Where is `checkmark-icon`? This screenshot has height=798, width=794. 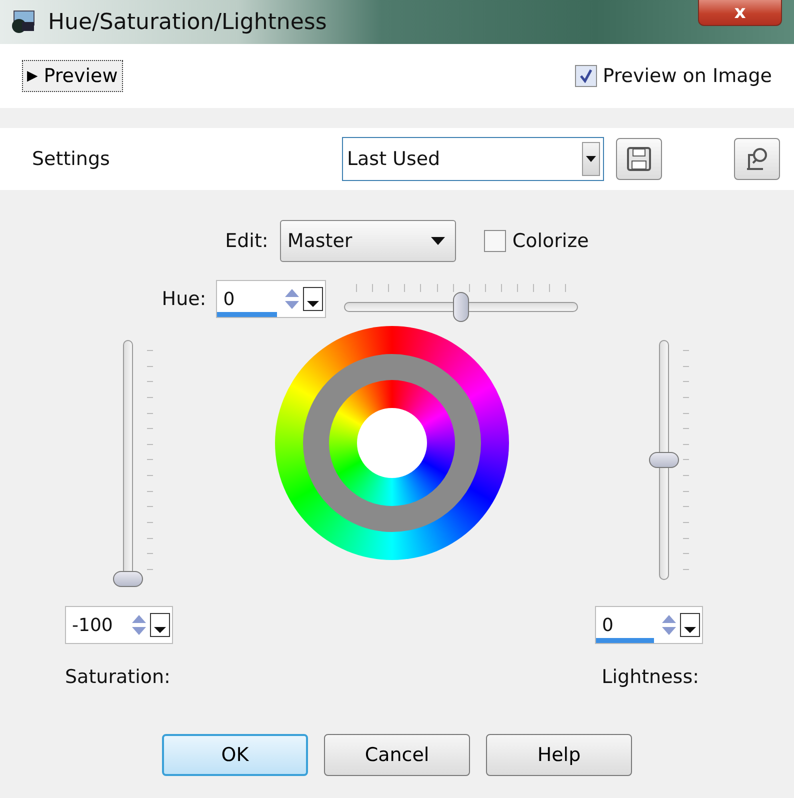 checkmark-icon is located at coordinates (585, 76).